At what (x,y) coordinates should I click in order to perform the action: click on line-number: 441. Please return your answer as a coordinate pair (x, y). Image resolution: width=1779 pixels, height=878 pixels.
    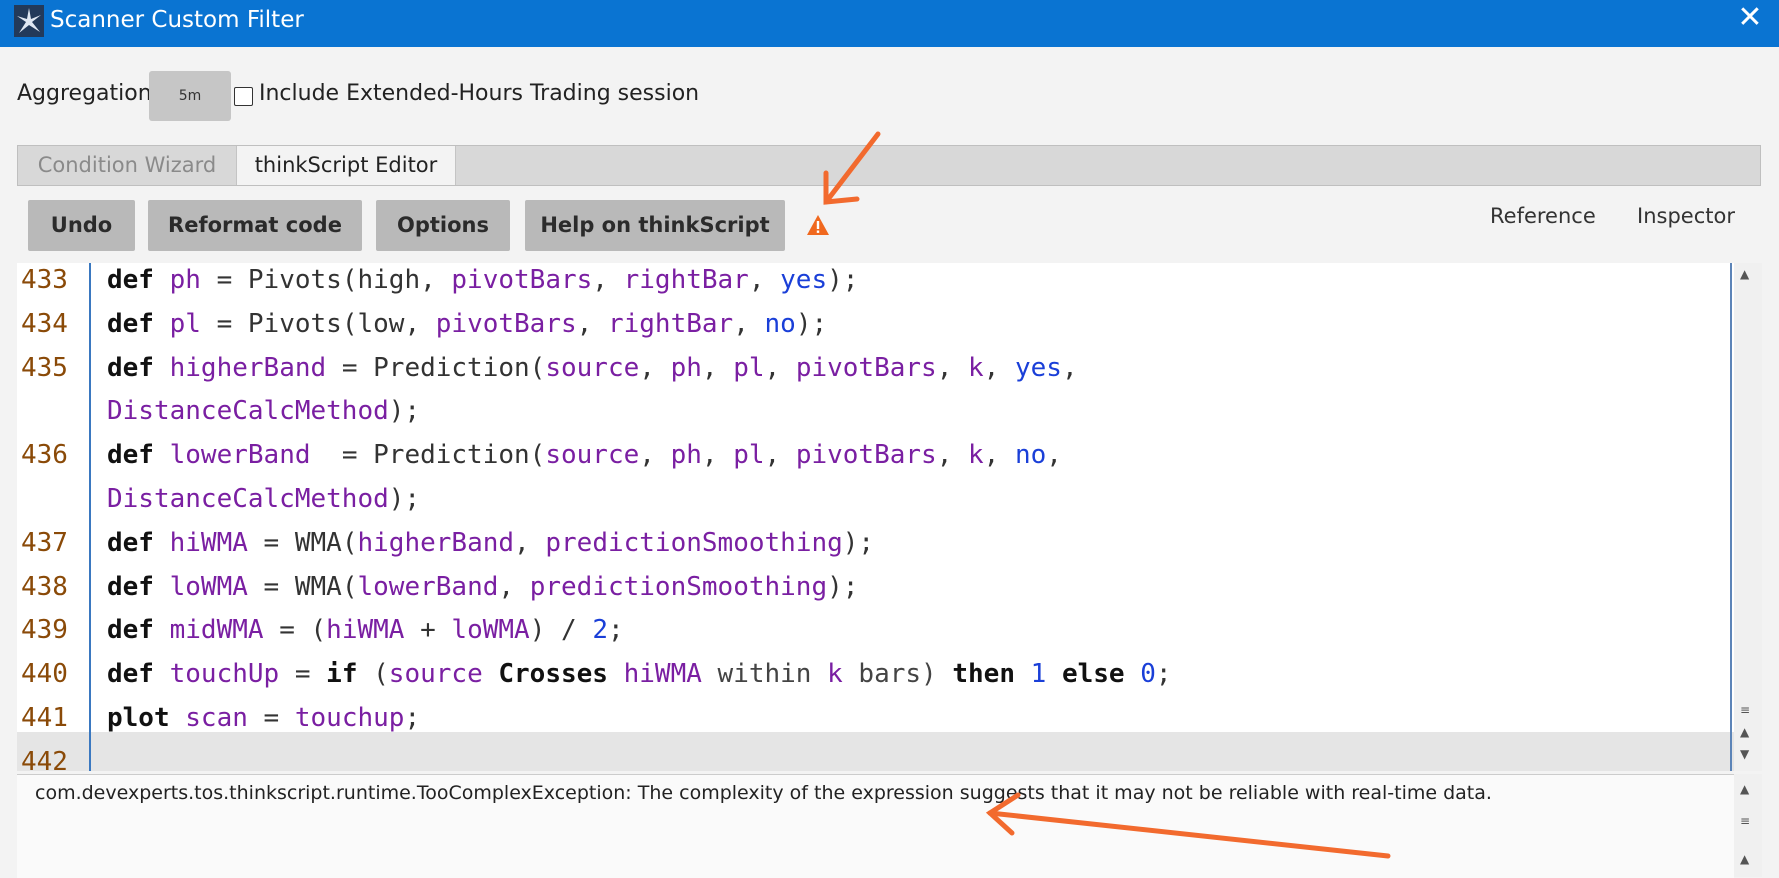
    Looking at the image, I should click on (44, 718).